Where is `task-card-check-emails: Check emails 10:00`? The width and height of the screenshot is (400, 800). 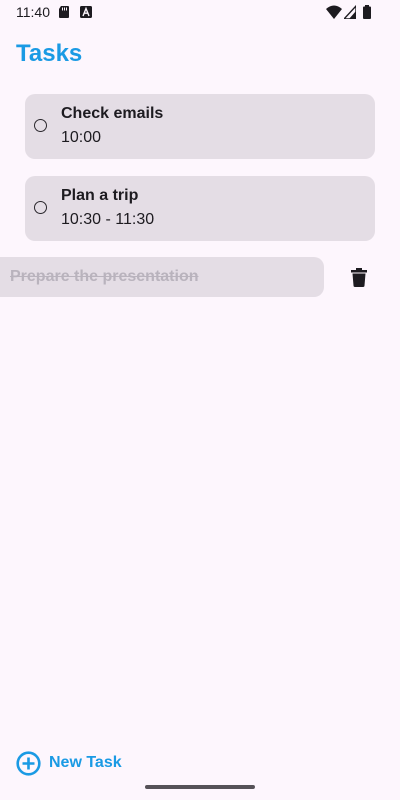 task-card-check-emails: Check emails 10:00 is located at coordinates (200, 126).